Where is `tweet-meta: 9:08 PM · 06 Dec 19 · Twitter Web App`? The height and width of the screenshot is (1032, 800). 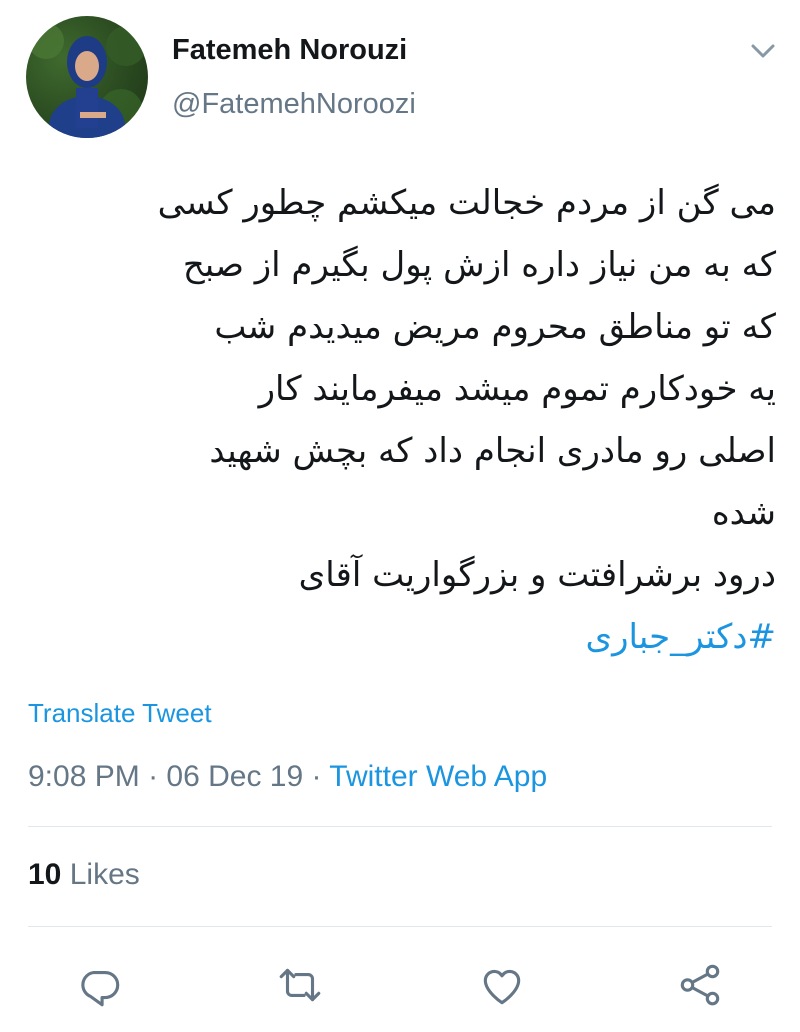 tweet-meta: 9:08 PM · 06 Dec 19 · Twitter Web App is located at coordinates (287, 777).